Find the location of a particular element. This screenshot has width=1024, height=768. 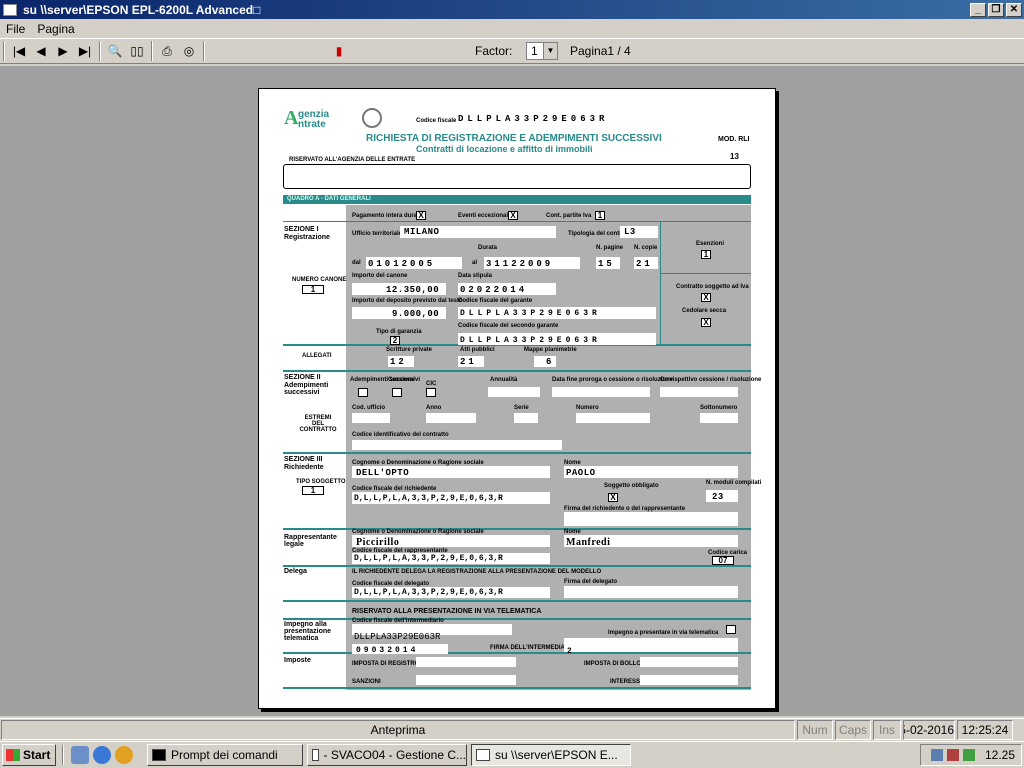

cessione-checkbox is located at coordinates (397, 392).